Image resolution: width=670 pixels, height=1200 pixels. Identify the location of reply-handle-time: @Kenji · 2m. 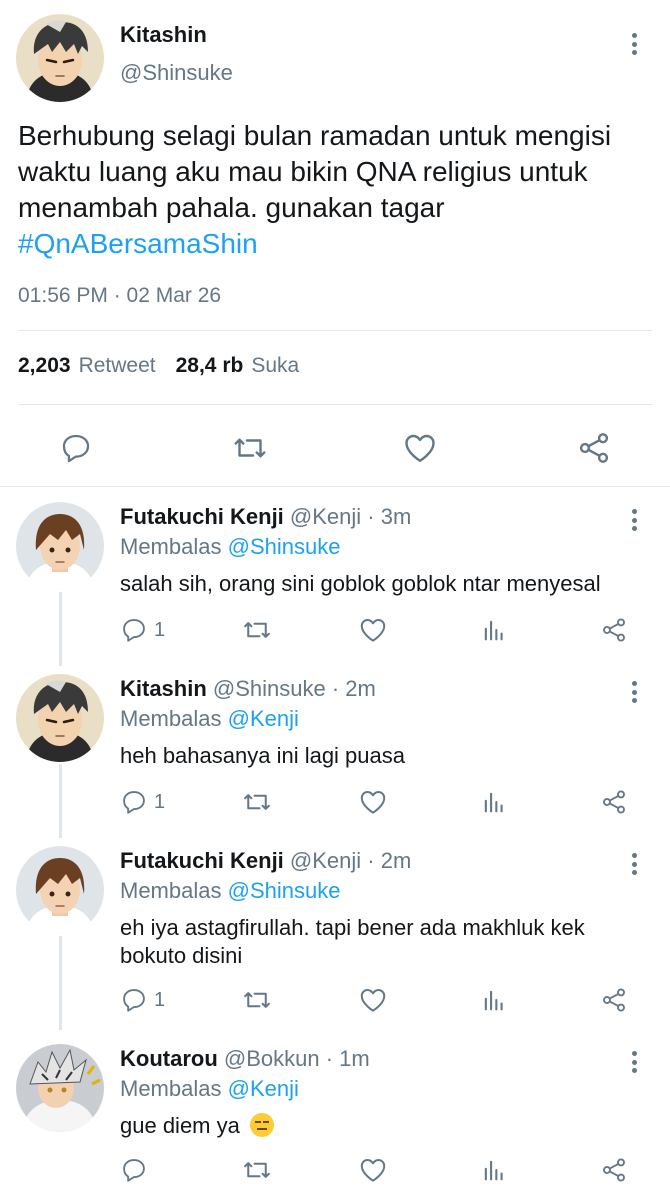
(350, 860).